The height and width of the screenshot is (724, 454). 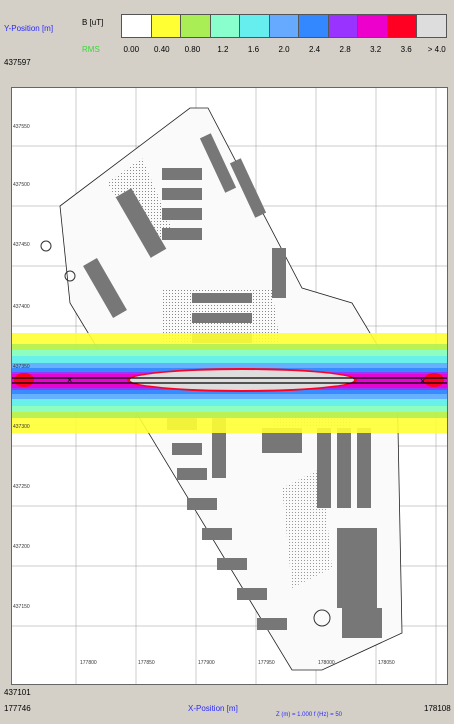 What do you see at coordinates (131, 49) in the screenshot?
I see `legend-label: 0.00` at bounding box center [131, 49].